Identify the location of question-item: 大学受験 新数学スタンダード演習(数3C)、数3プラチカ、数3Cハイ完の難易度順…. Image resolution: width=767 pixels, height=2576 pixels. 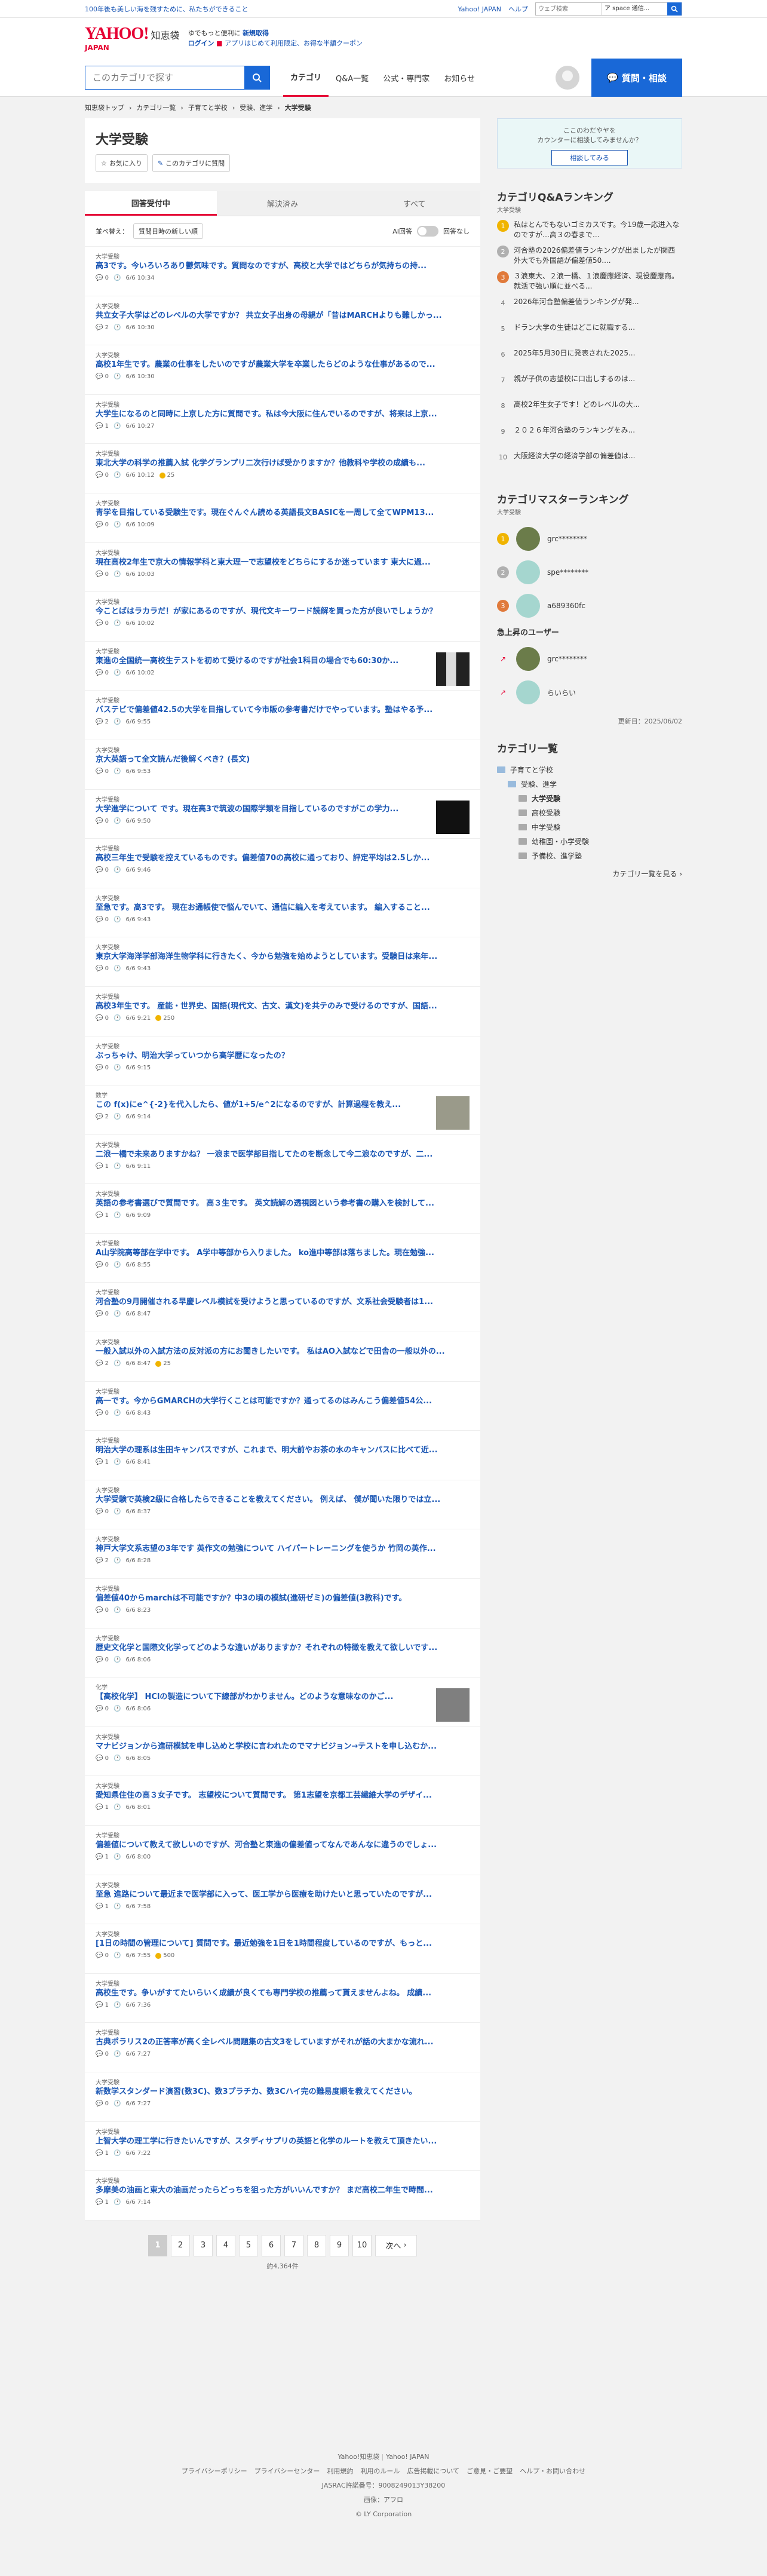
(282, 2097).